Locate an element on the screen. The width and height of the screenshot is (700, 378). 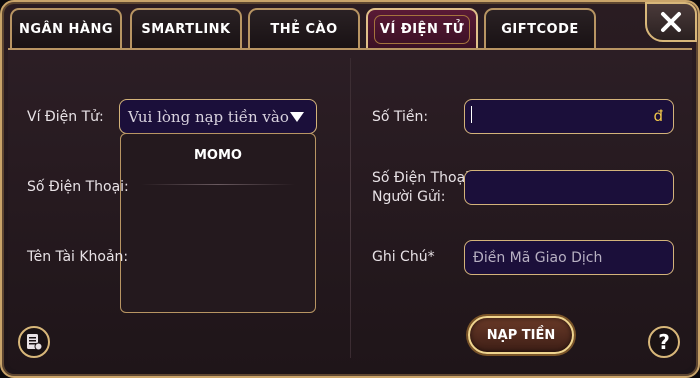
tab-the-cao: THẺ CÀO is located at coordinates (304, 28).